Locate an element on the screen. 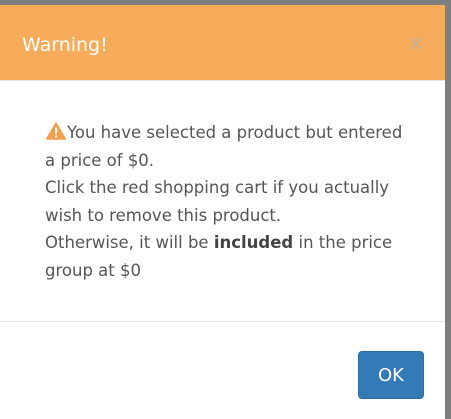  backdrop-right-edge is located at coordinates (448, 209).